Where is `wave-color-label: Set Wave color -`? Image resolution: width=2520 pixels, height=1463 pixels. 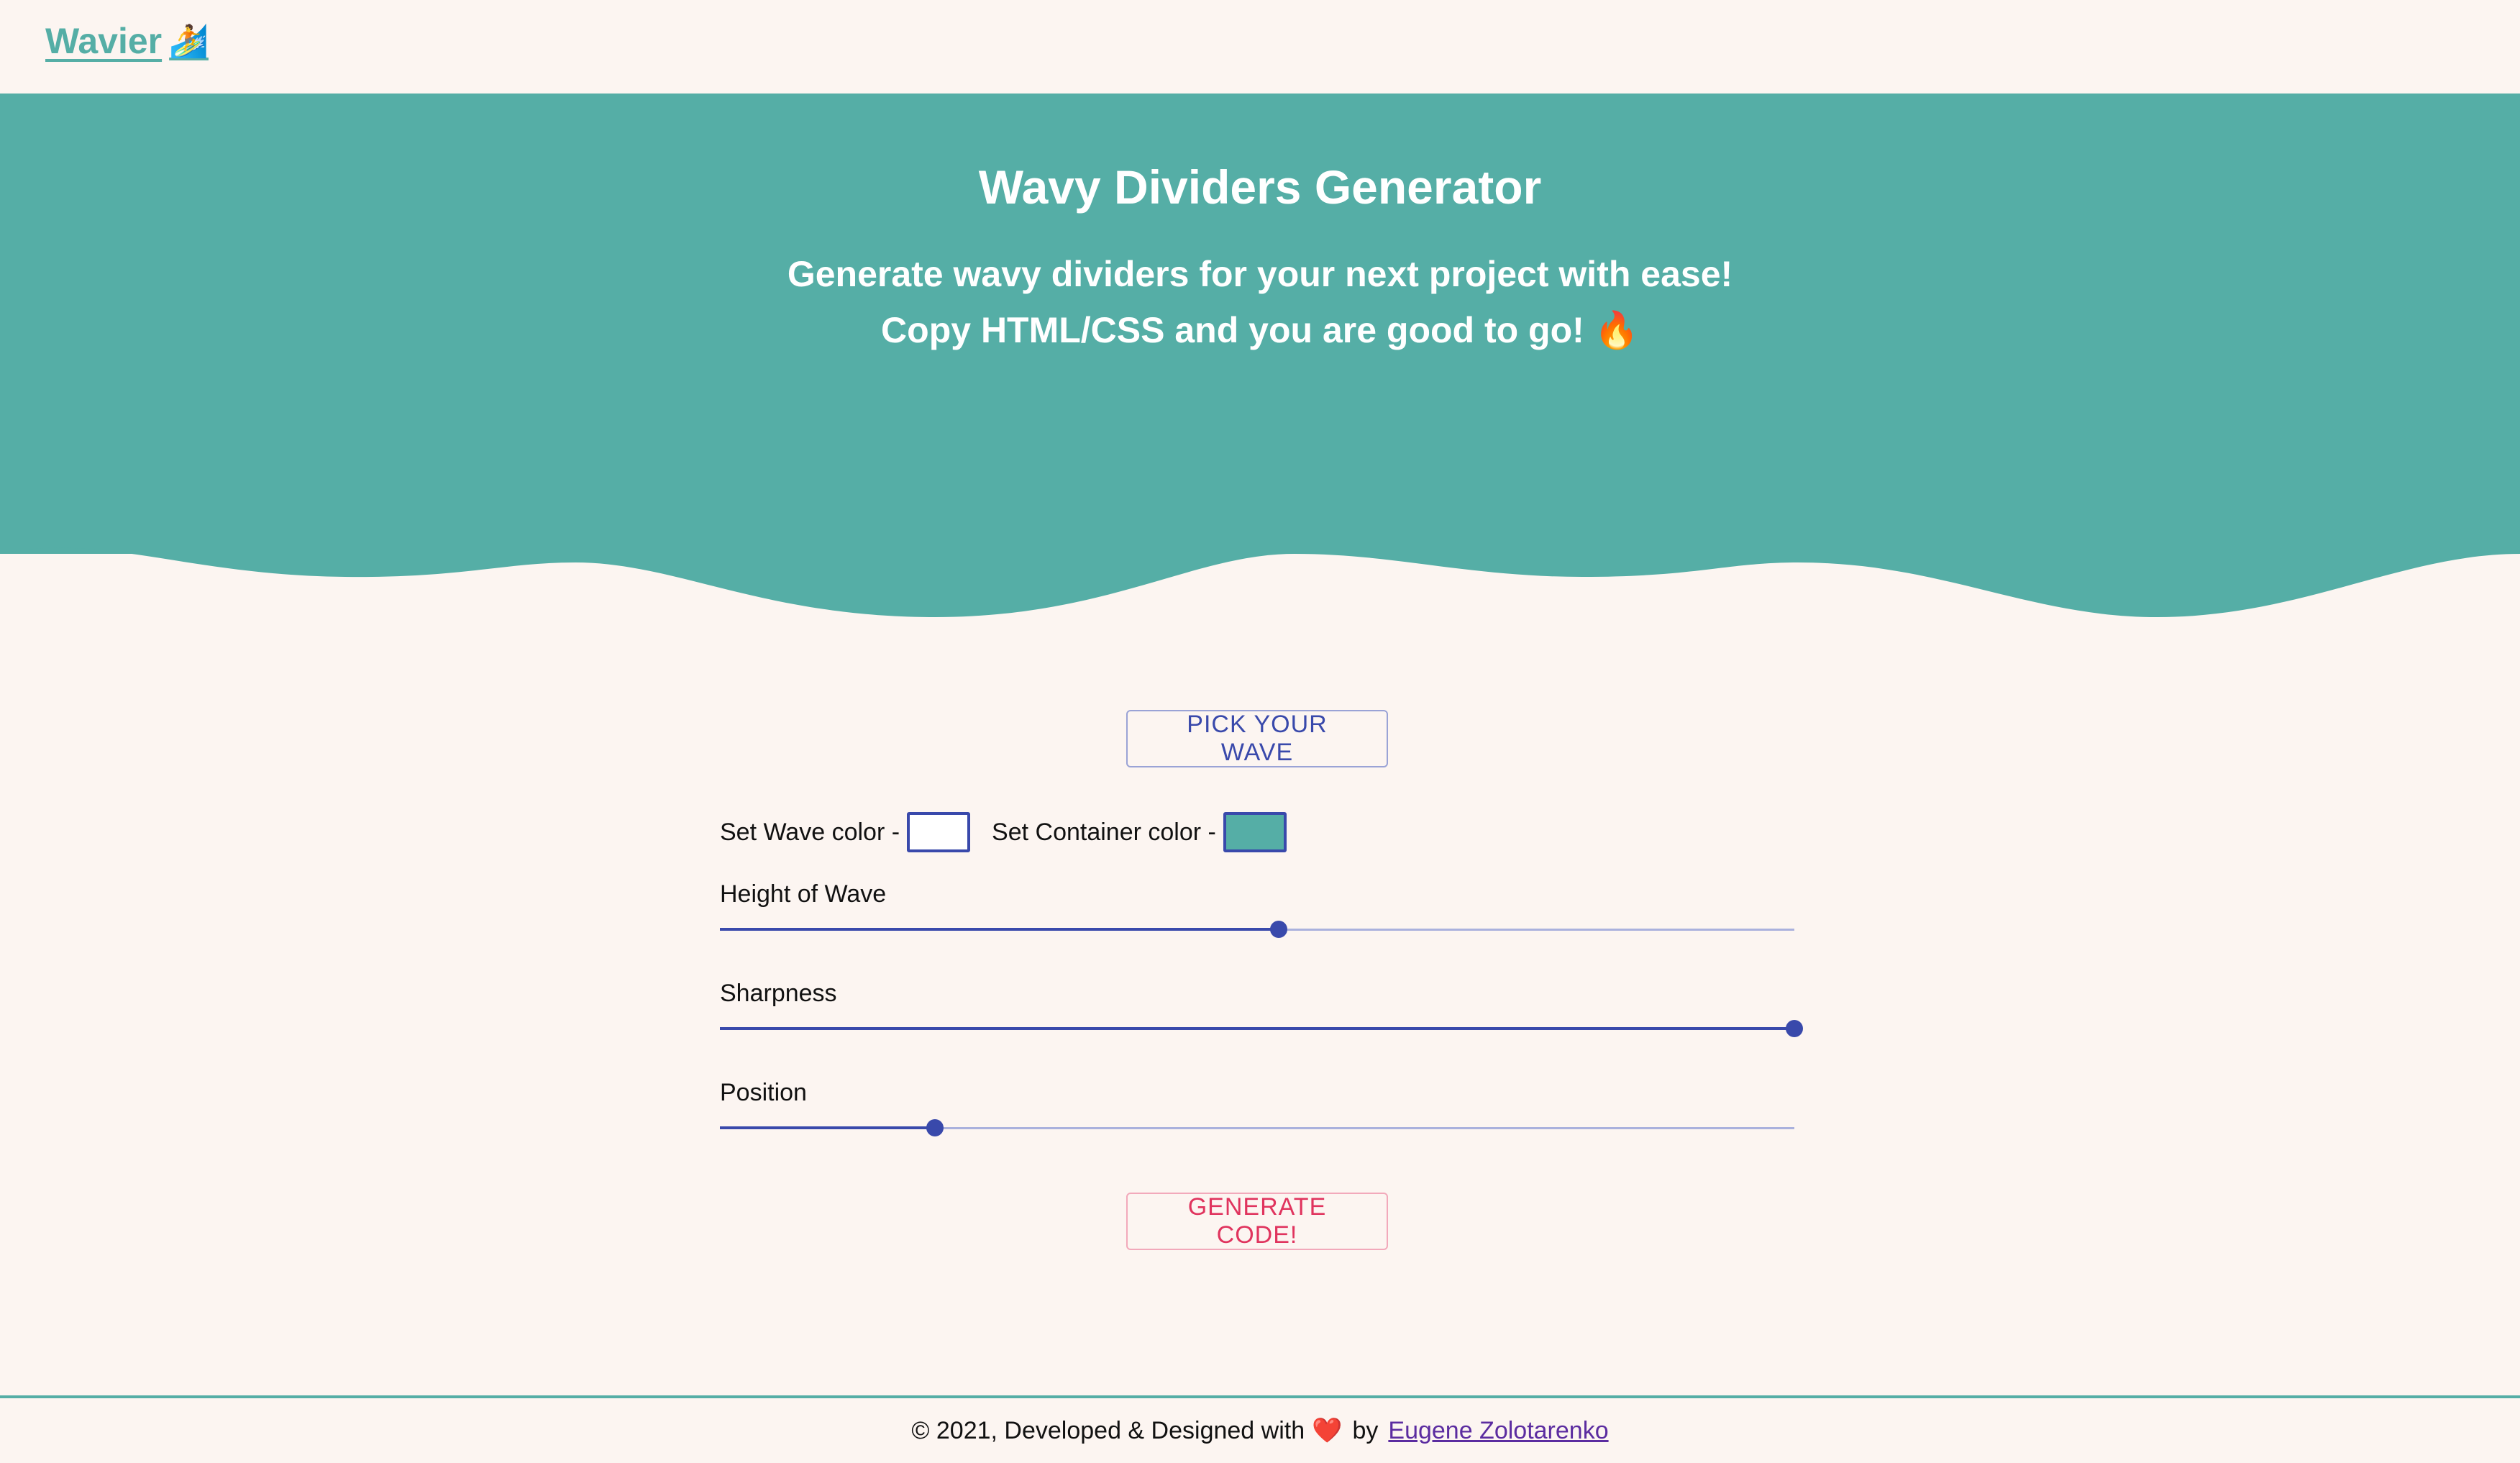
wave-color-label: Set Wave color - is located at coordinates (810, 832).